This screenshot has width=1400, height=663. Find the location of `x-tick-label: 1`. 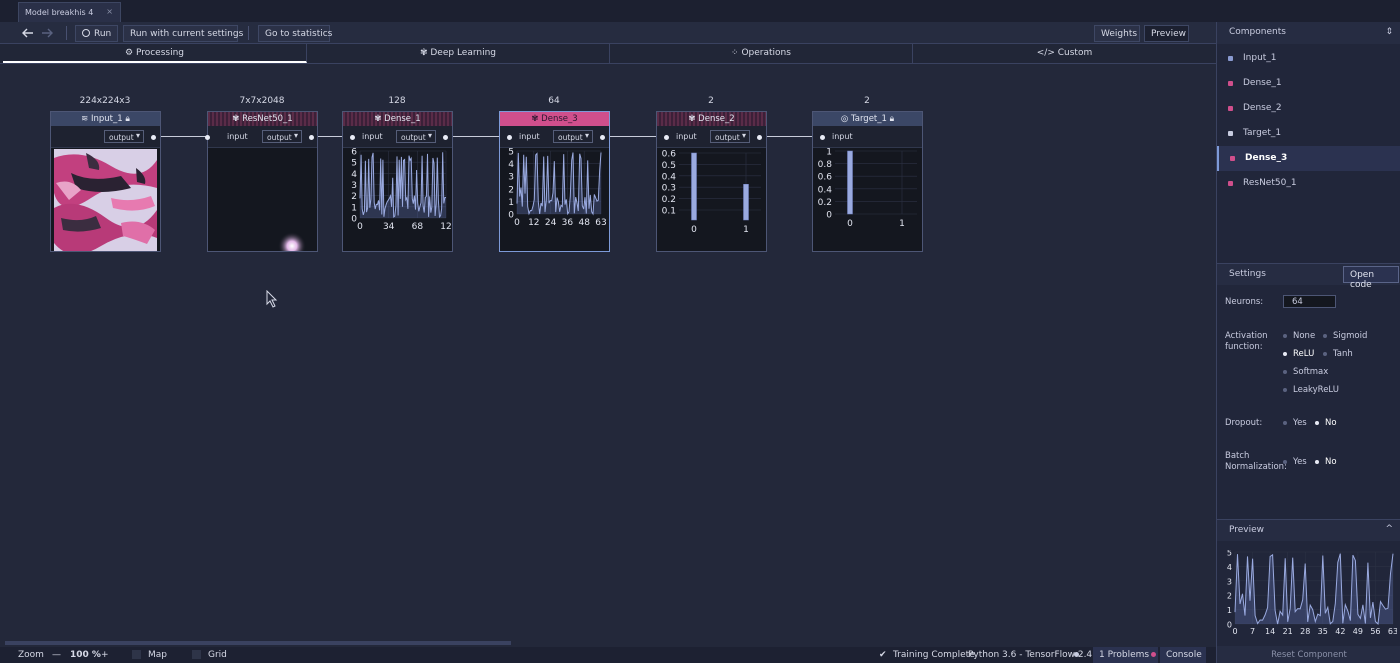

x-tick-label: 1 is located at coordinates (902, 224).